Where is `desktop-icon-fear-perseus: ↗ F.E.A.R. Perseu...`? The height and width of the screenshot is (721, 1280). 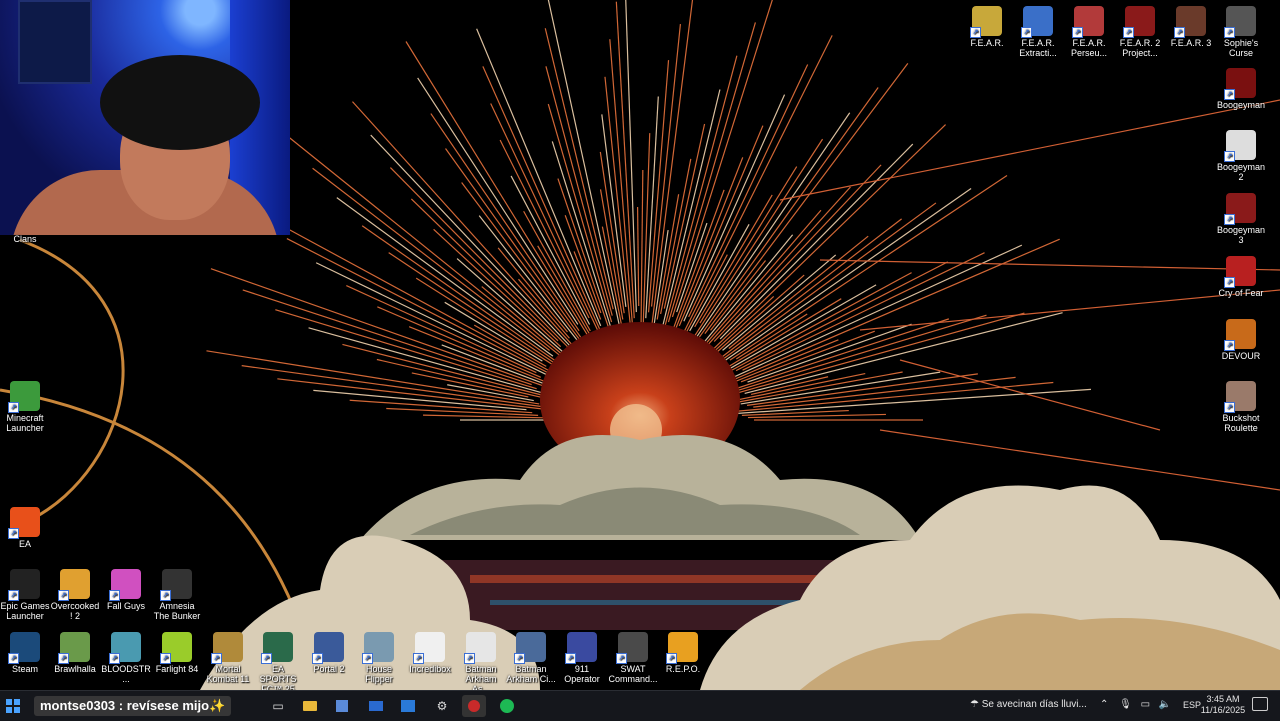 desktop-icon-fear-perseus: ↗ F.E.A.R. Perseu... is located at coordinates (1089, 32).